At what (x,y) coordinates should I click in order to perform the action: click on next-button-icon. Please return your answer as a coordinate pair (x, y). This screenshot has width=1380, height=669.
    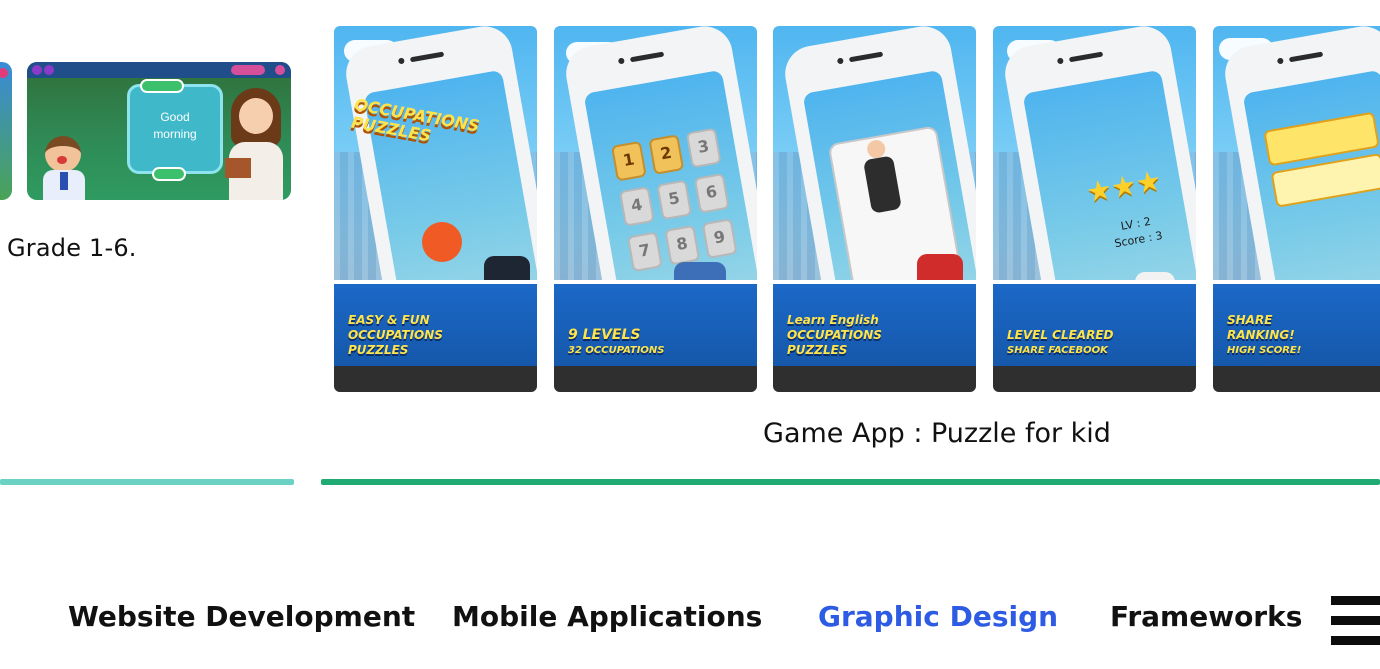
    Looking at the image, I should click on (169, 174).